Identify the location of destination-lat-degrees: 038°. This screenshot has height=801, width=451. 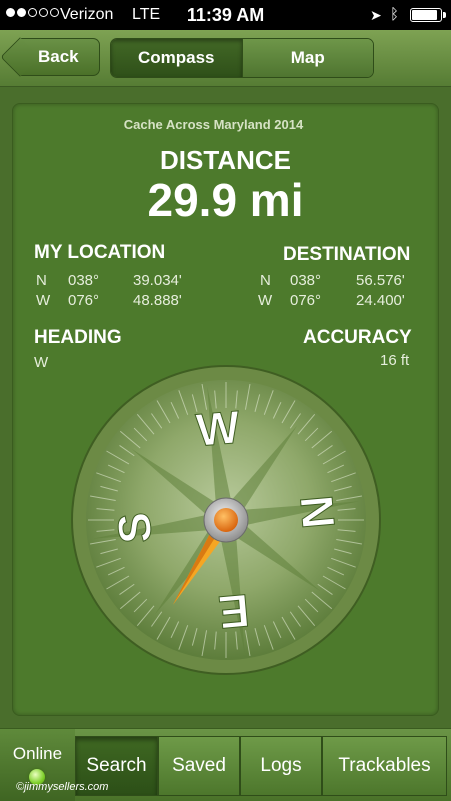
(306, 280).